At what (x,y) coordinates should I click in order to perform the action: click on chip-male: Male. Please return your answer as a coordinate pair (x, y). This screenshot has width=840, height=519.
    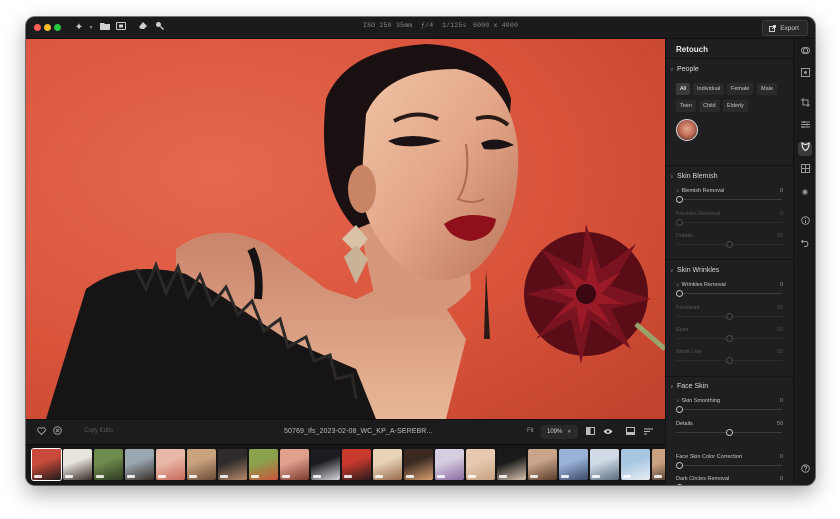
    Looking at the image, I should click on (767, 89).